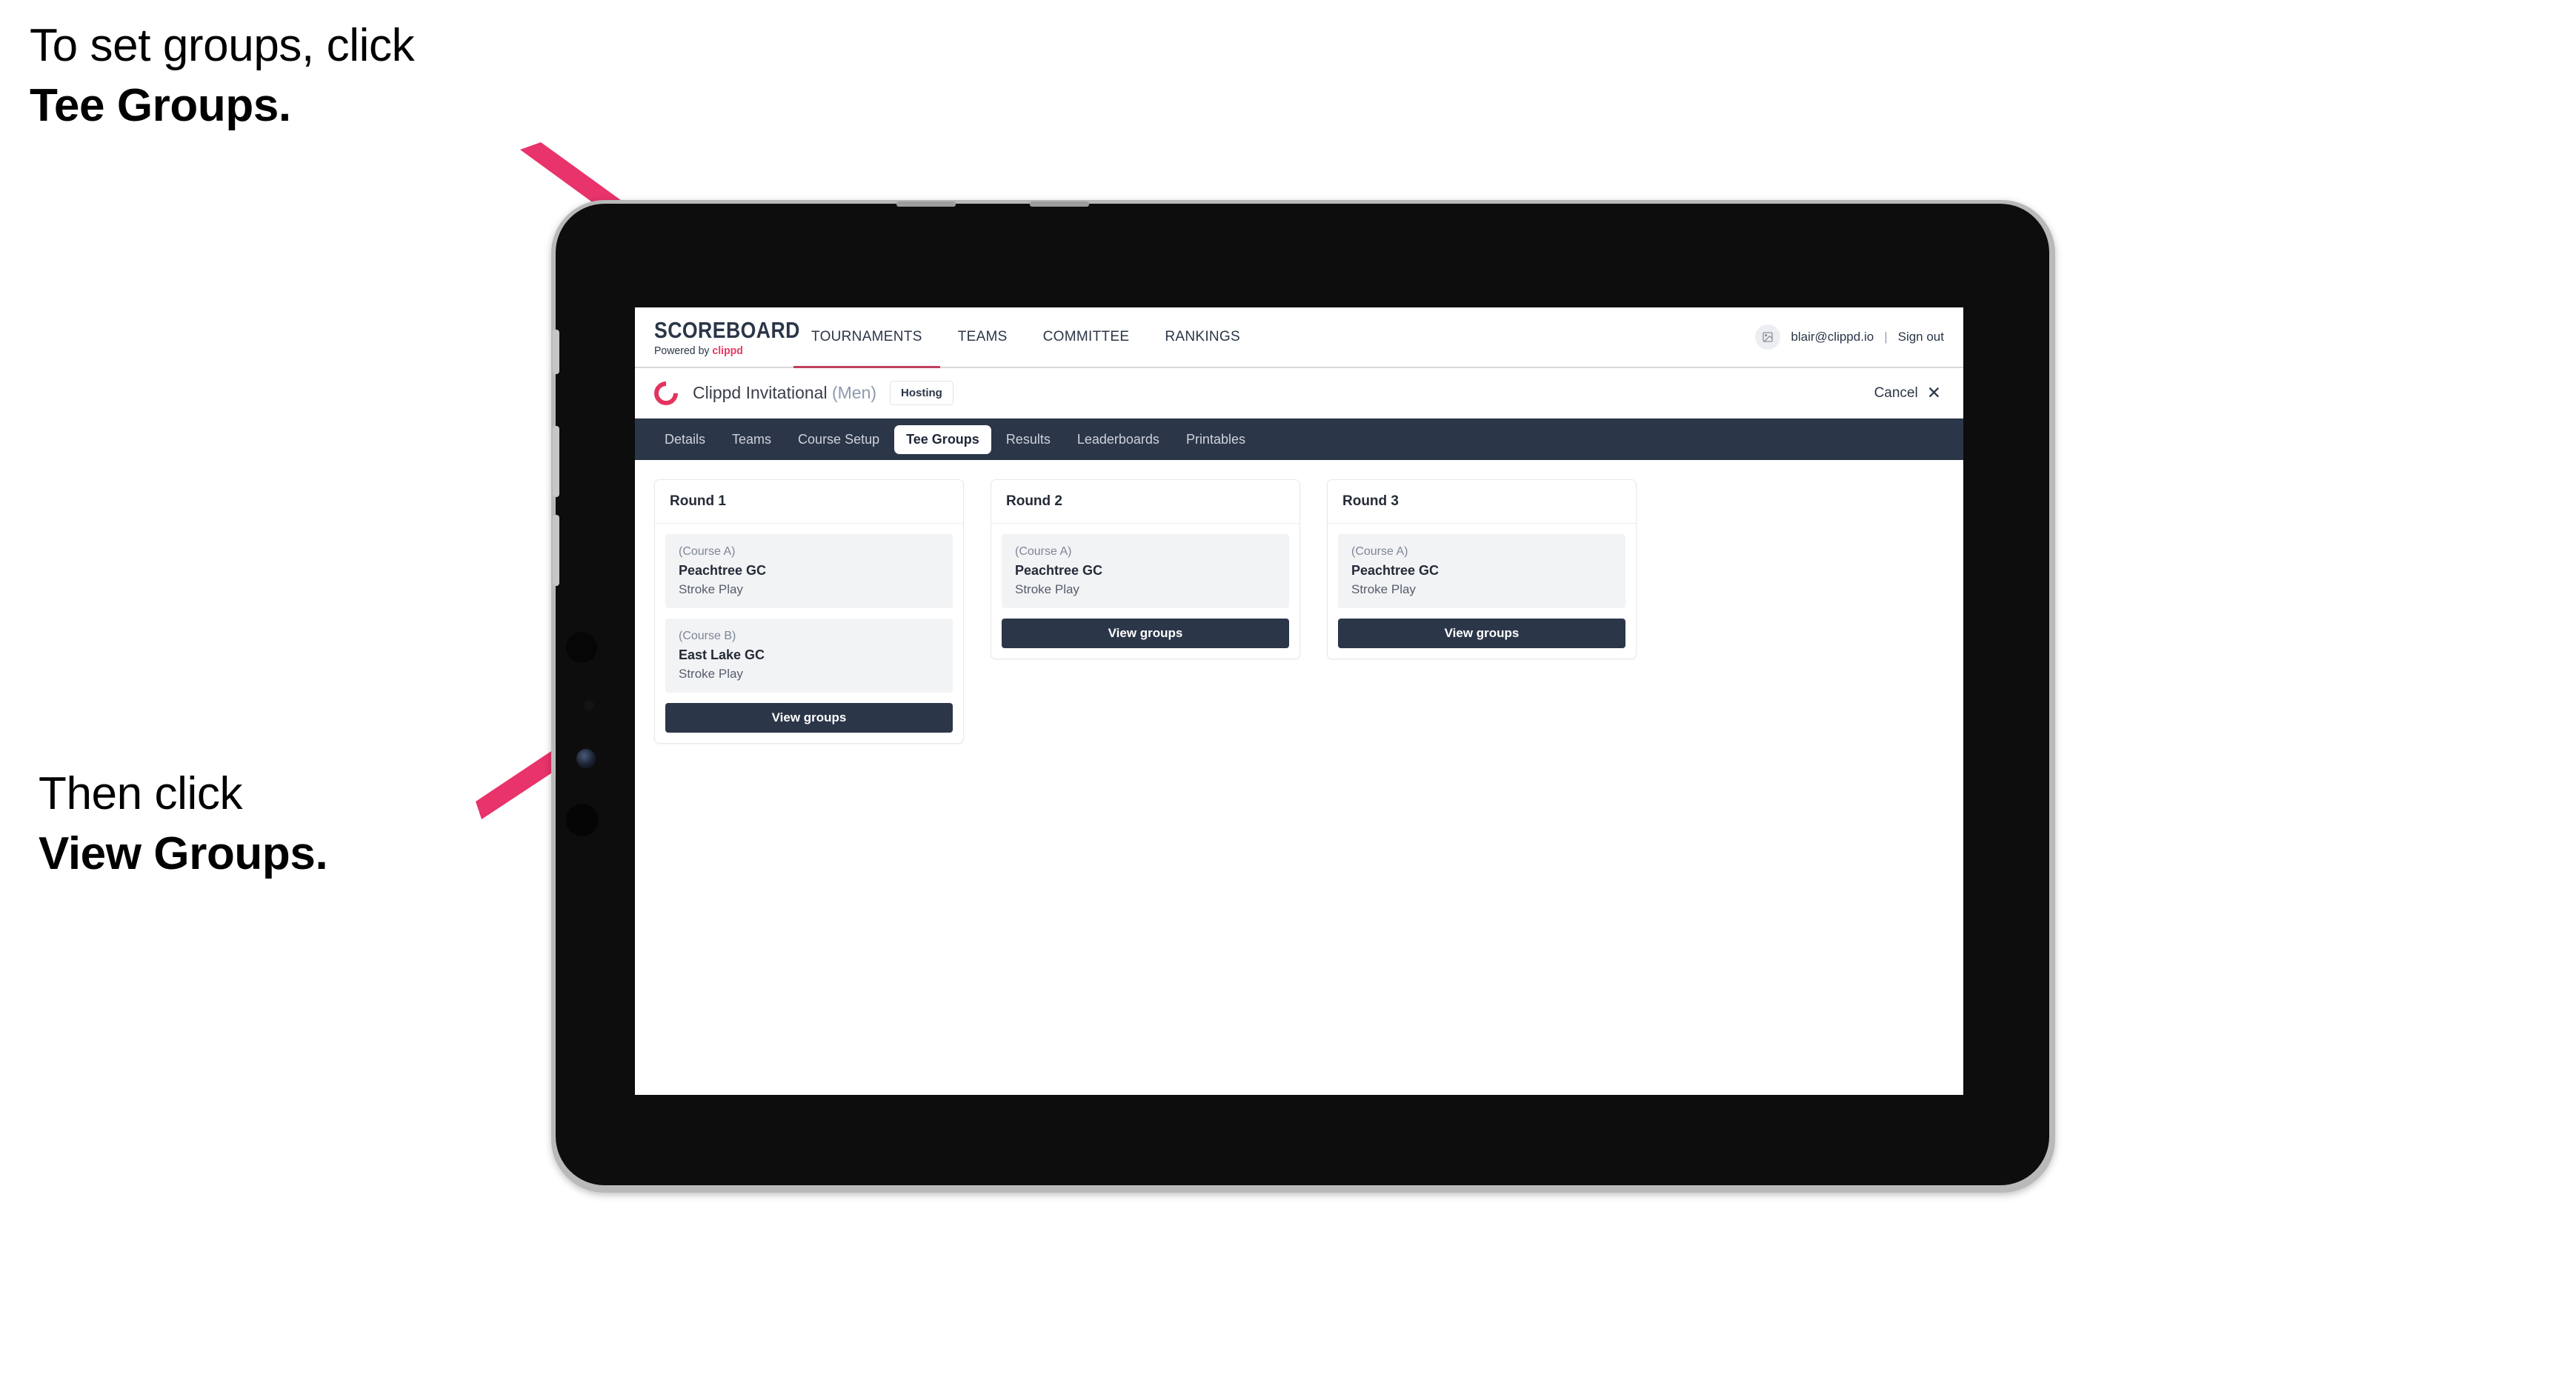 The width and height of the screenshot is (2576, 1386). I want to click on tab-label-details: Details, so click(685, 439).